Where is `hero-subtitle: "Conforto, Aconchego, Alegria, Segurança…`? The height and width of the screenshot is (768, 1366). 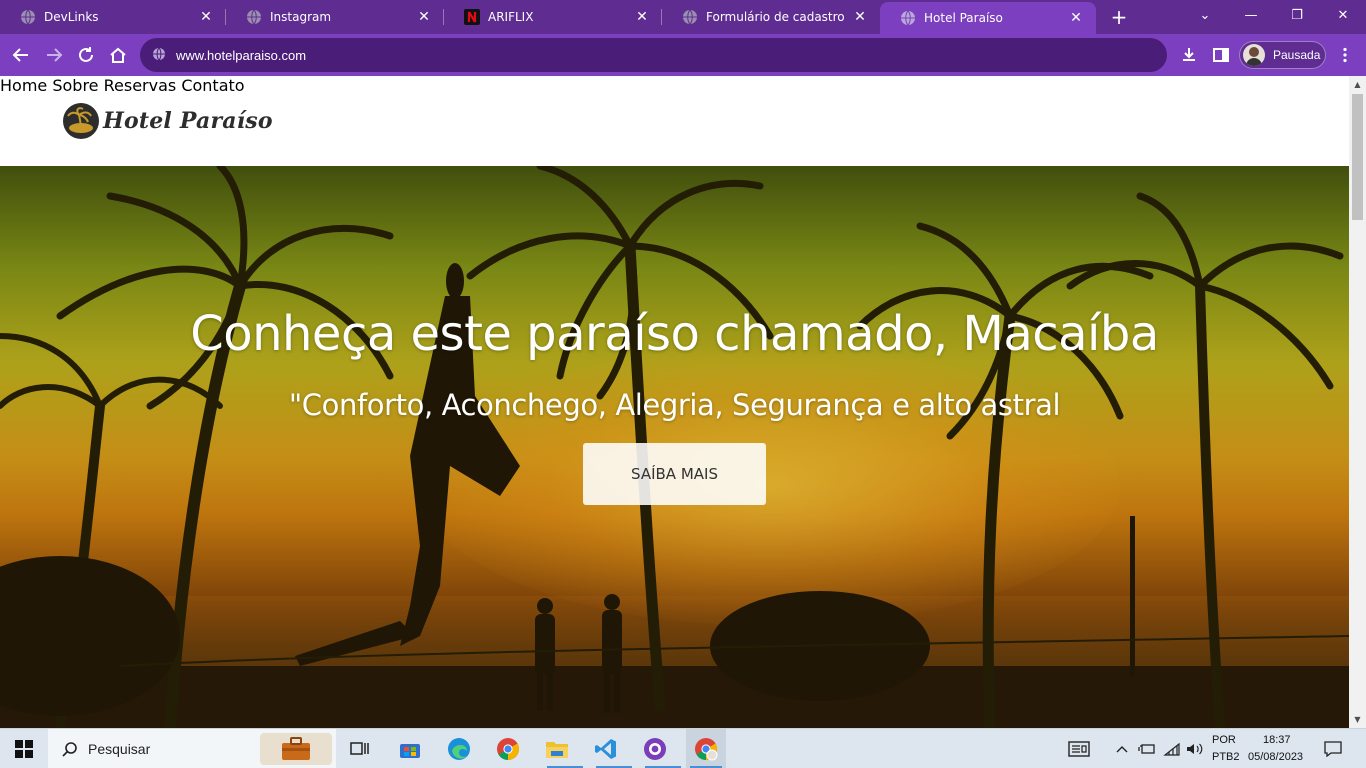 hero-subtitle: "Conforto, Aconchego, Alegria, Segurança… is located at coordinates (674, 405).